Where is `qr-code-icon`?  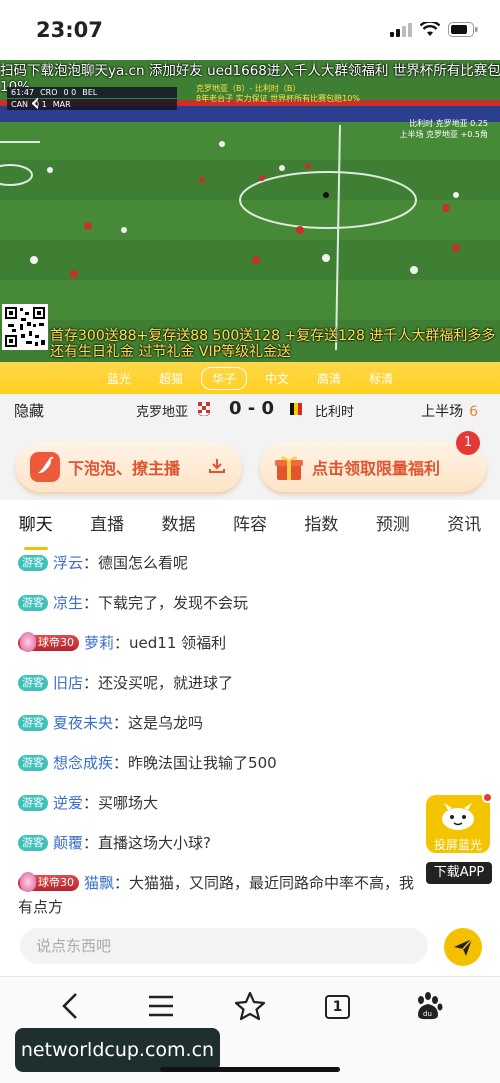
qr-code-icon is located at coordinates (25, 327).